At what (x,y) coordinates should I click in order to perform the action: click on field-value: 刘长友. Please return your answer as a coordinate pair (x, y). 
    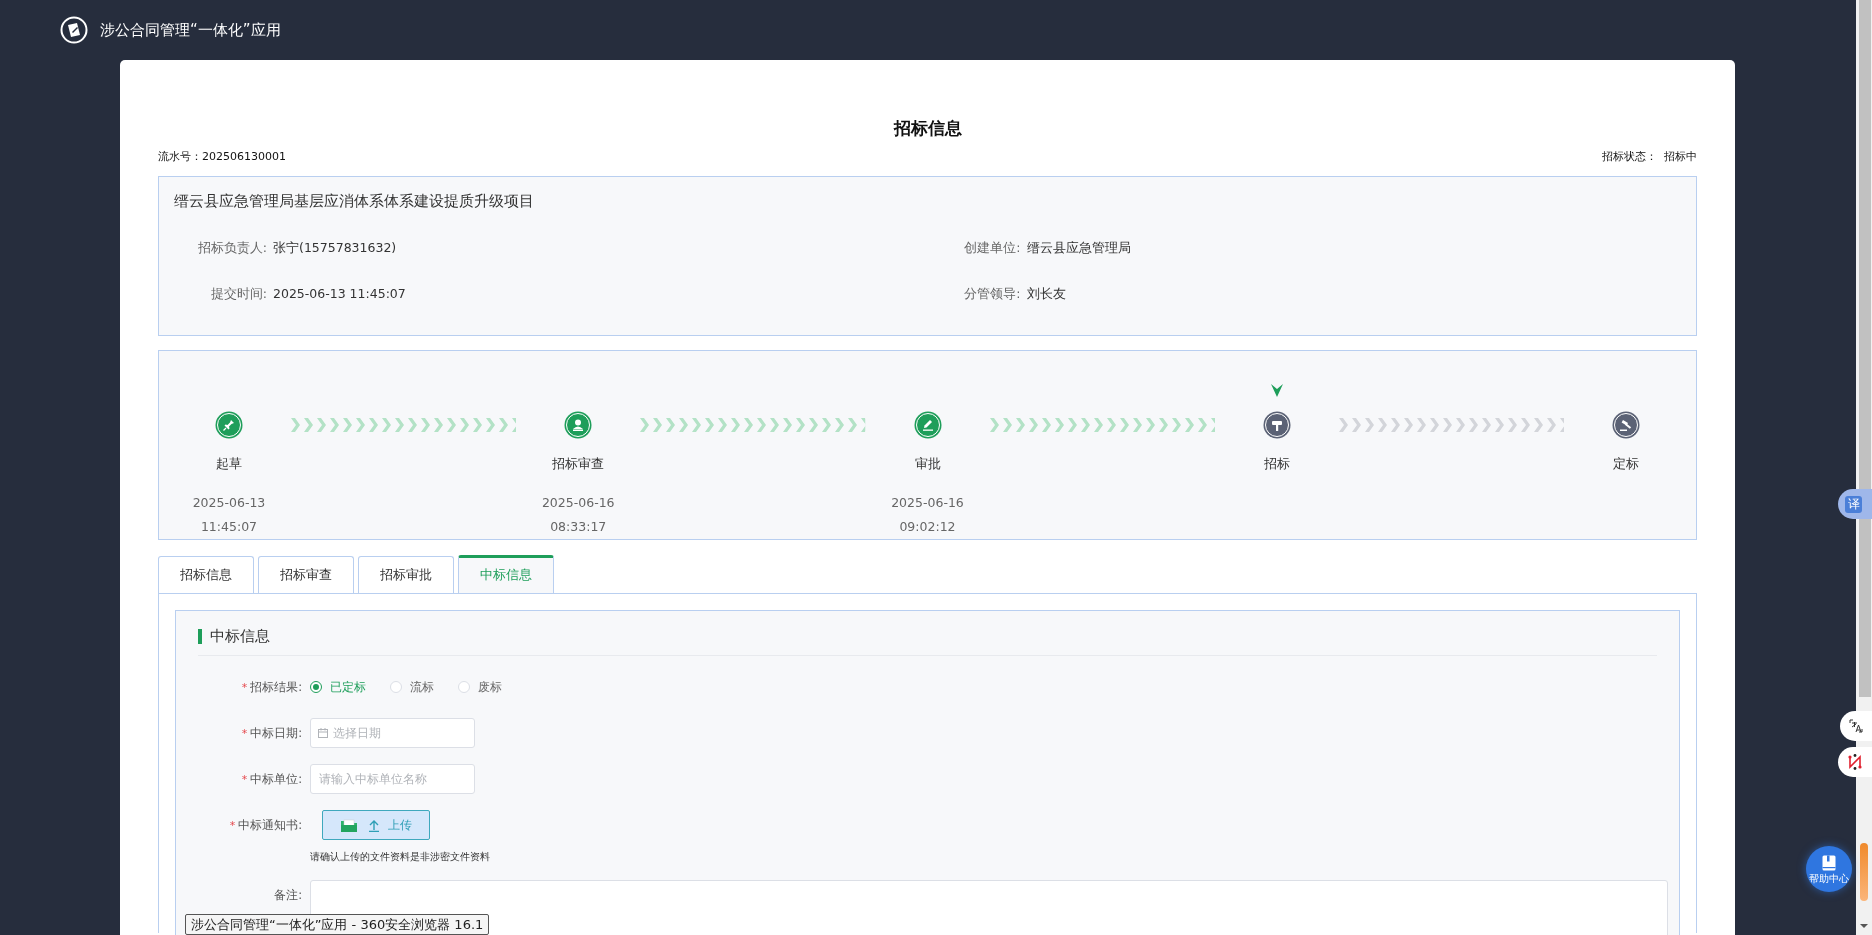
    Looking at the image, I should click on (1046, 294).